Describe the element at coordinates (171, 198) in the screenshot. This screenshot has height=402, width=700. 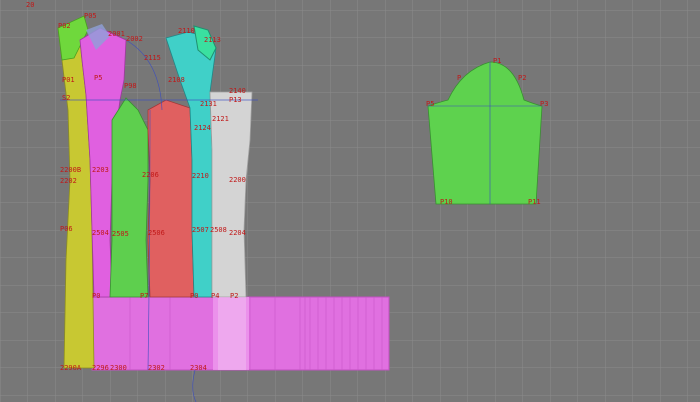
I see `piece-panel-red` at that location.